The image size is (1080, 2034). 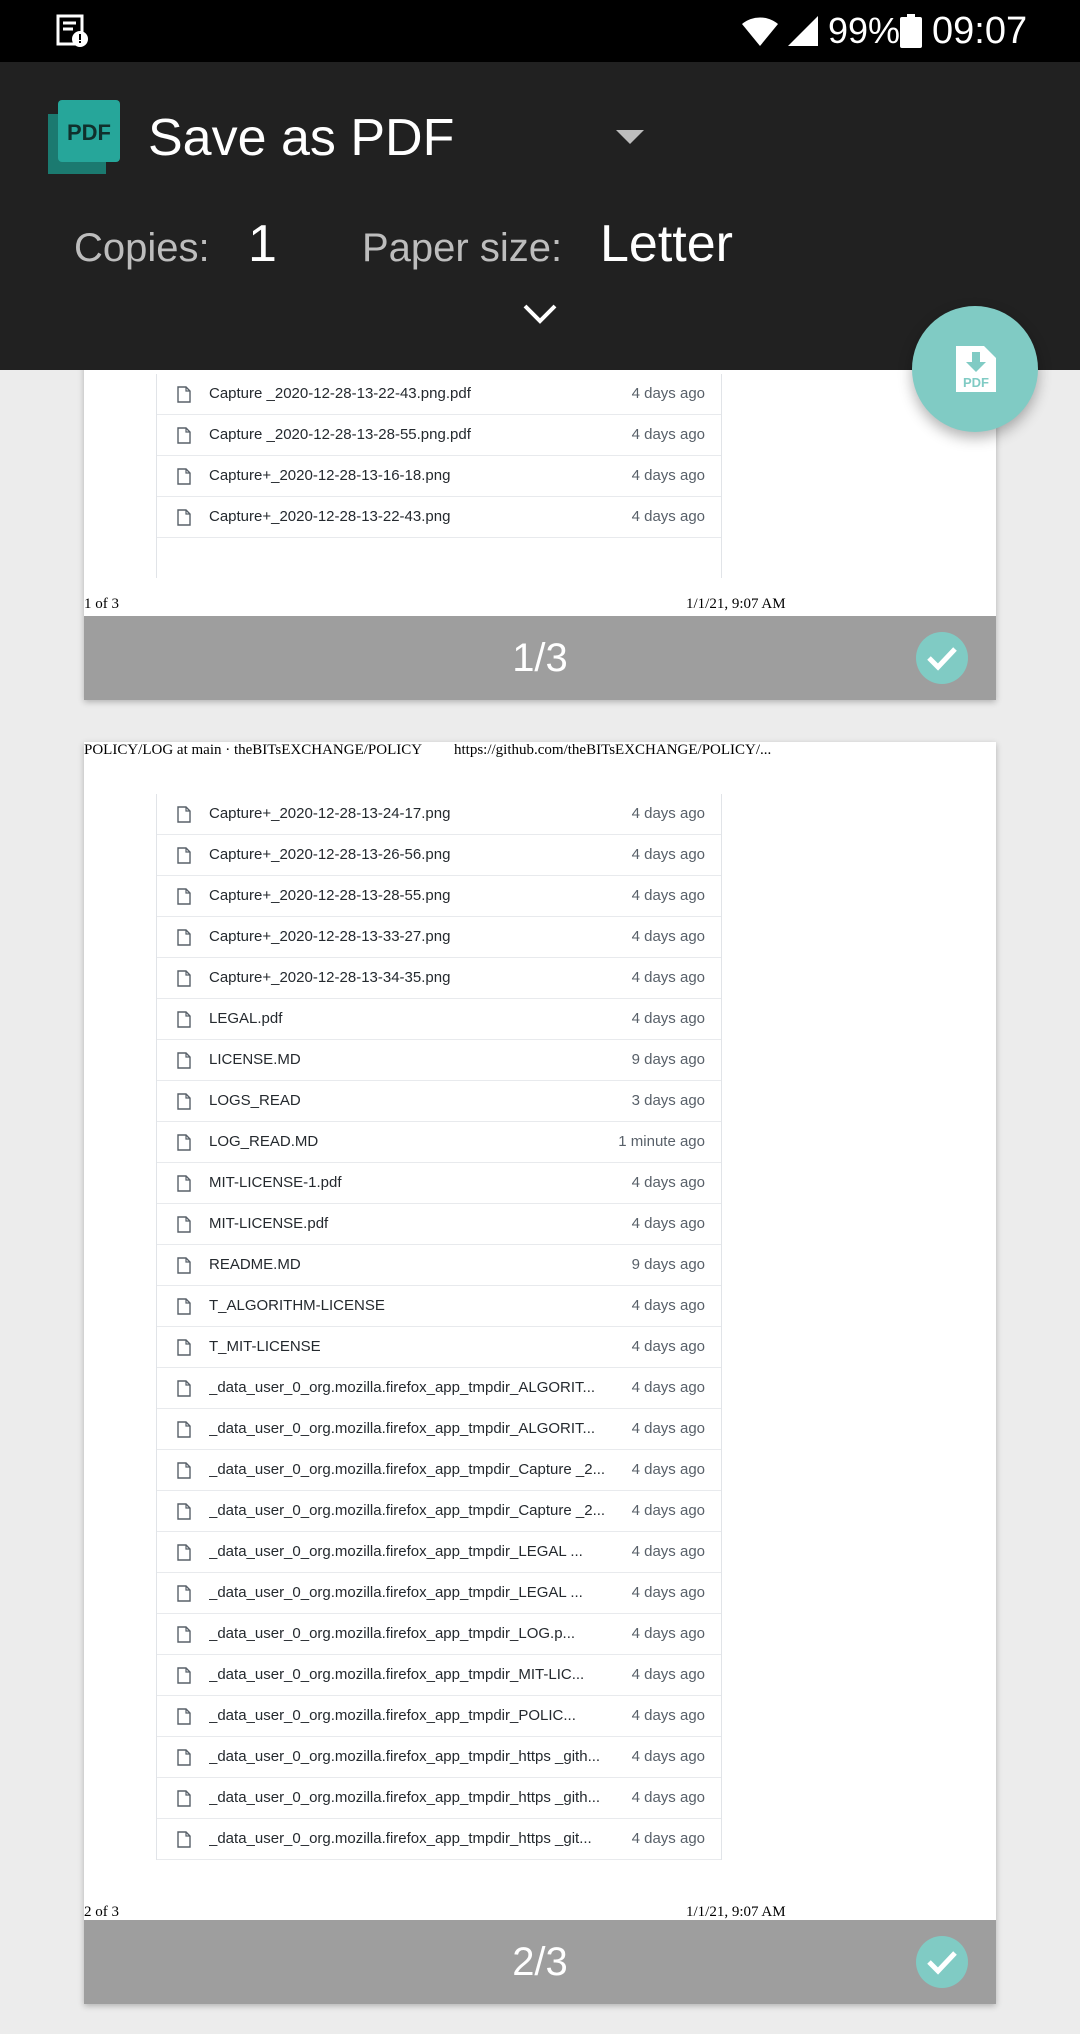 I want to click on file-row: LOGS_READ 3 days ago, so click(x=439, y=1101).